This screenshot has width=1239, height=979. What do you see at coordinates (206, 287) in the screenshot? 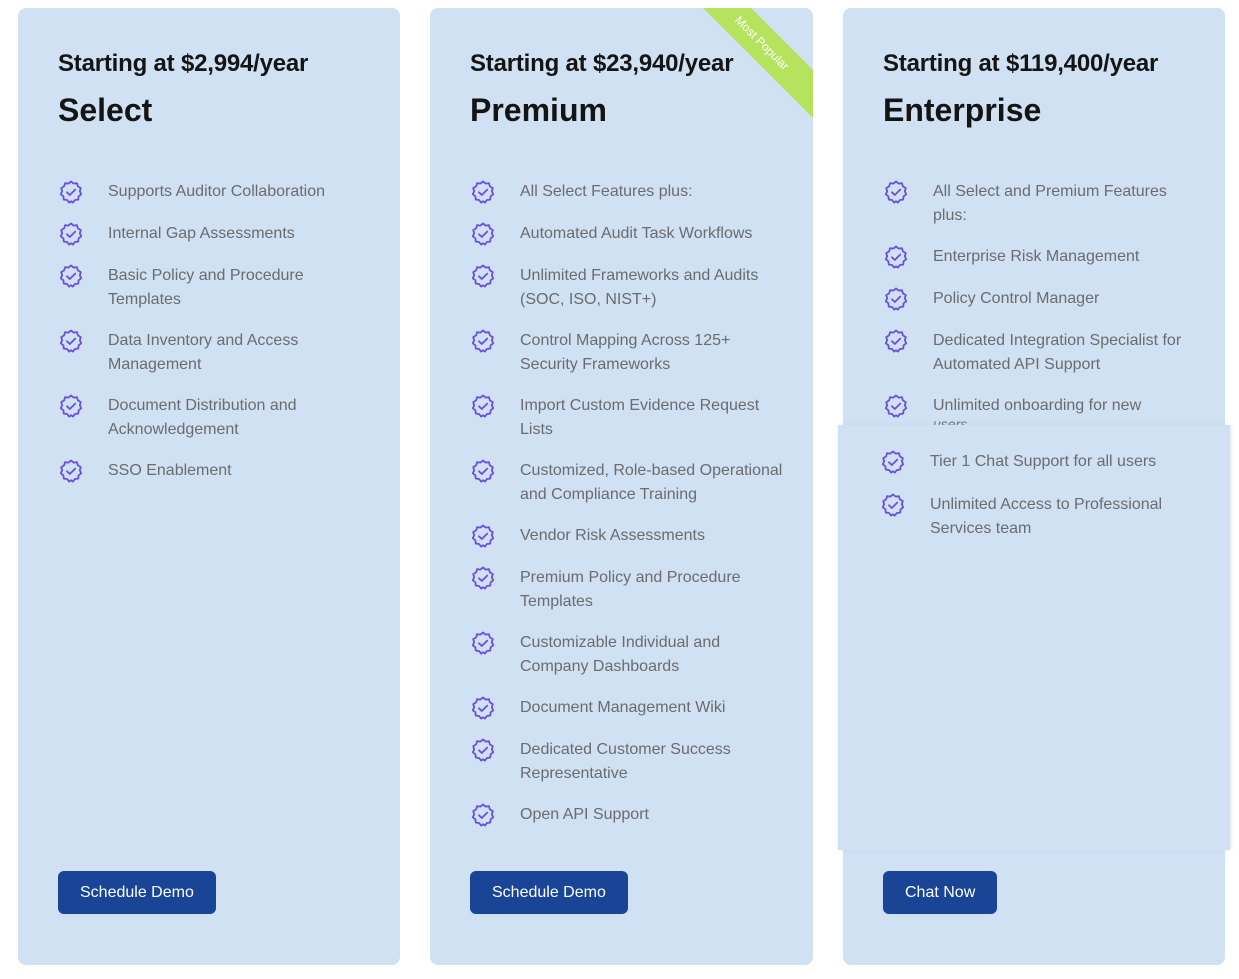
I see `feature-text: Basic Policy and Procedure Templates` at bounding box center [206, 287].